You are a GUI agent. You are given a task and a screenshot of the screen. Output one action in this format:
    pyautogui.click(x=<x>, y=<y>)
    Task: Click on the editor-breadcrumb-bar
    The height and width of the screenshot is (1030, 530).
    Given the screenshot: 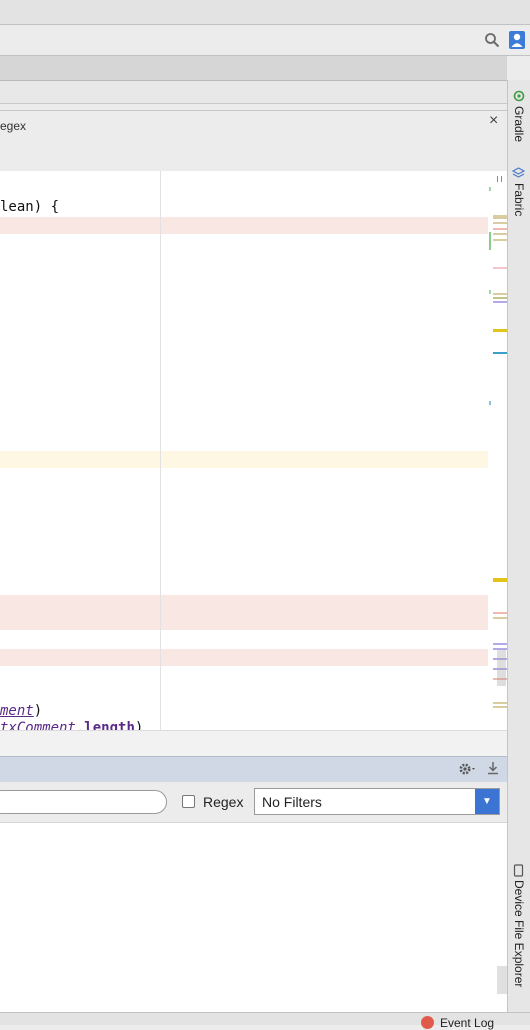 What is the action you would take?
    pyautogui.click(x=253, y=743)
    